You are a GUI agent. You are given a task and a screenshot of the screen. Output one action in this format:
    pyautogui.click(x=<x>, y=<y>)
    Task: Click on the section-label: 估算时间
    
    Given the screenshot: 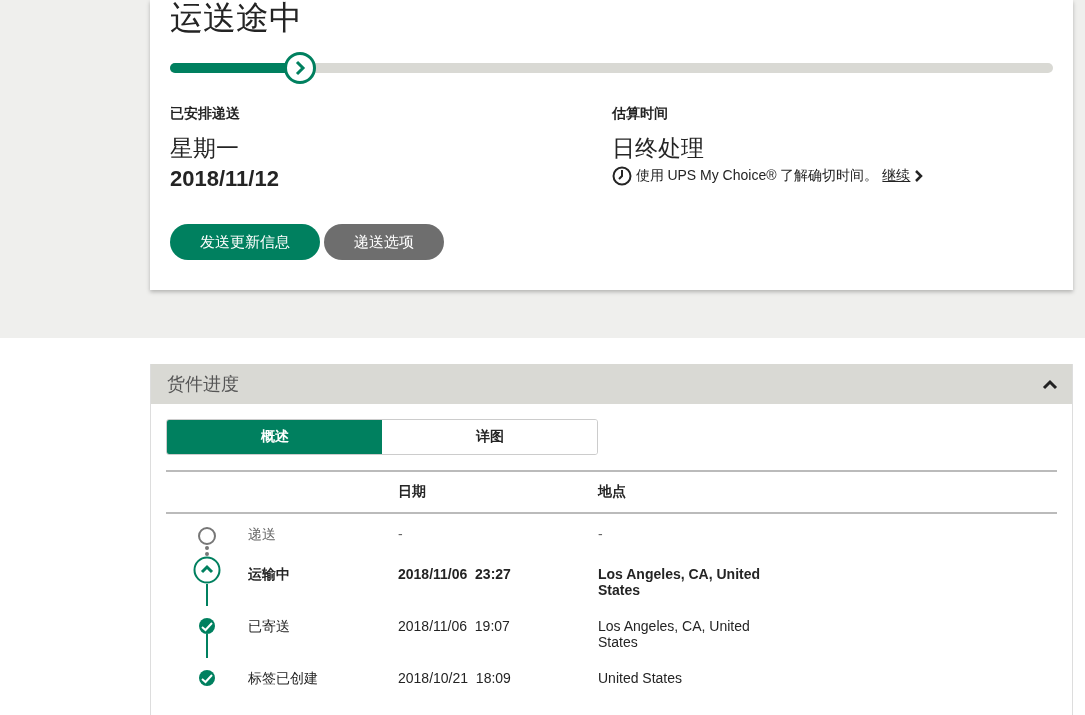 What is the action you would take?
    pyautogui.click(x=639, y=114)
    